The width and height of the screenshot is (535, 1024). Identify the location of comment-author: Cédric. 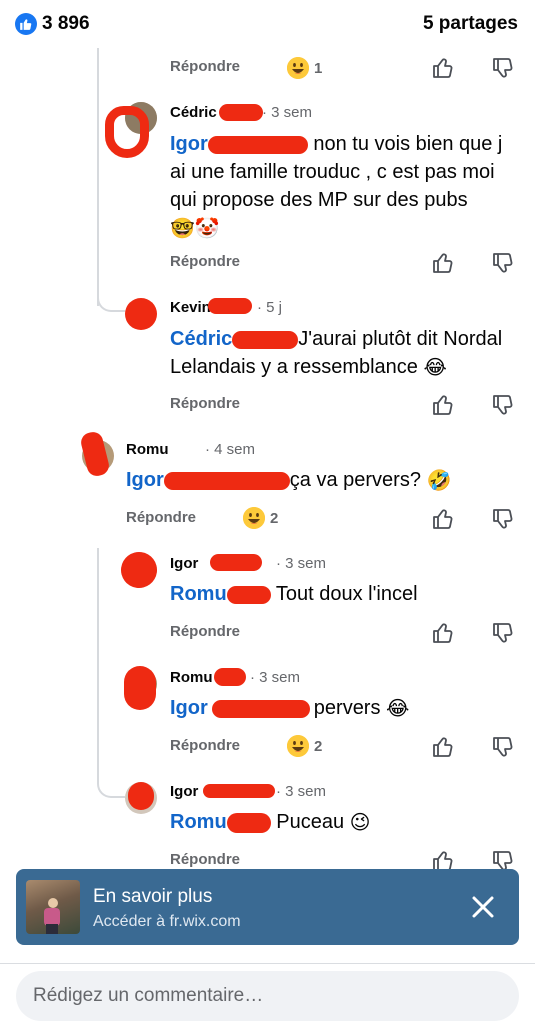
(193, 112).